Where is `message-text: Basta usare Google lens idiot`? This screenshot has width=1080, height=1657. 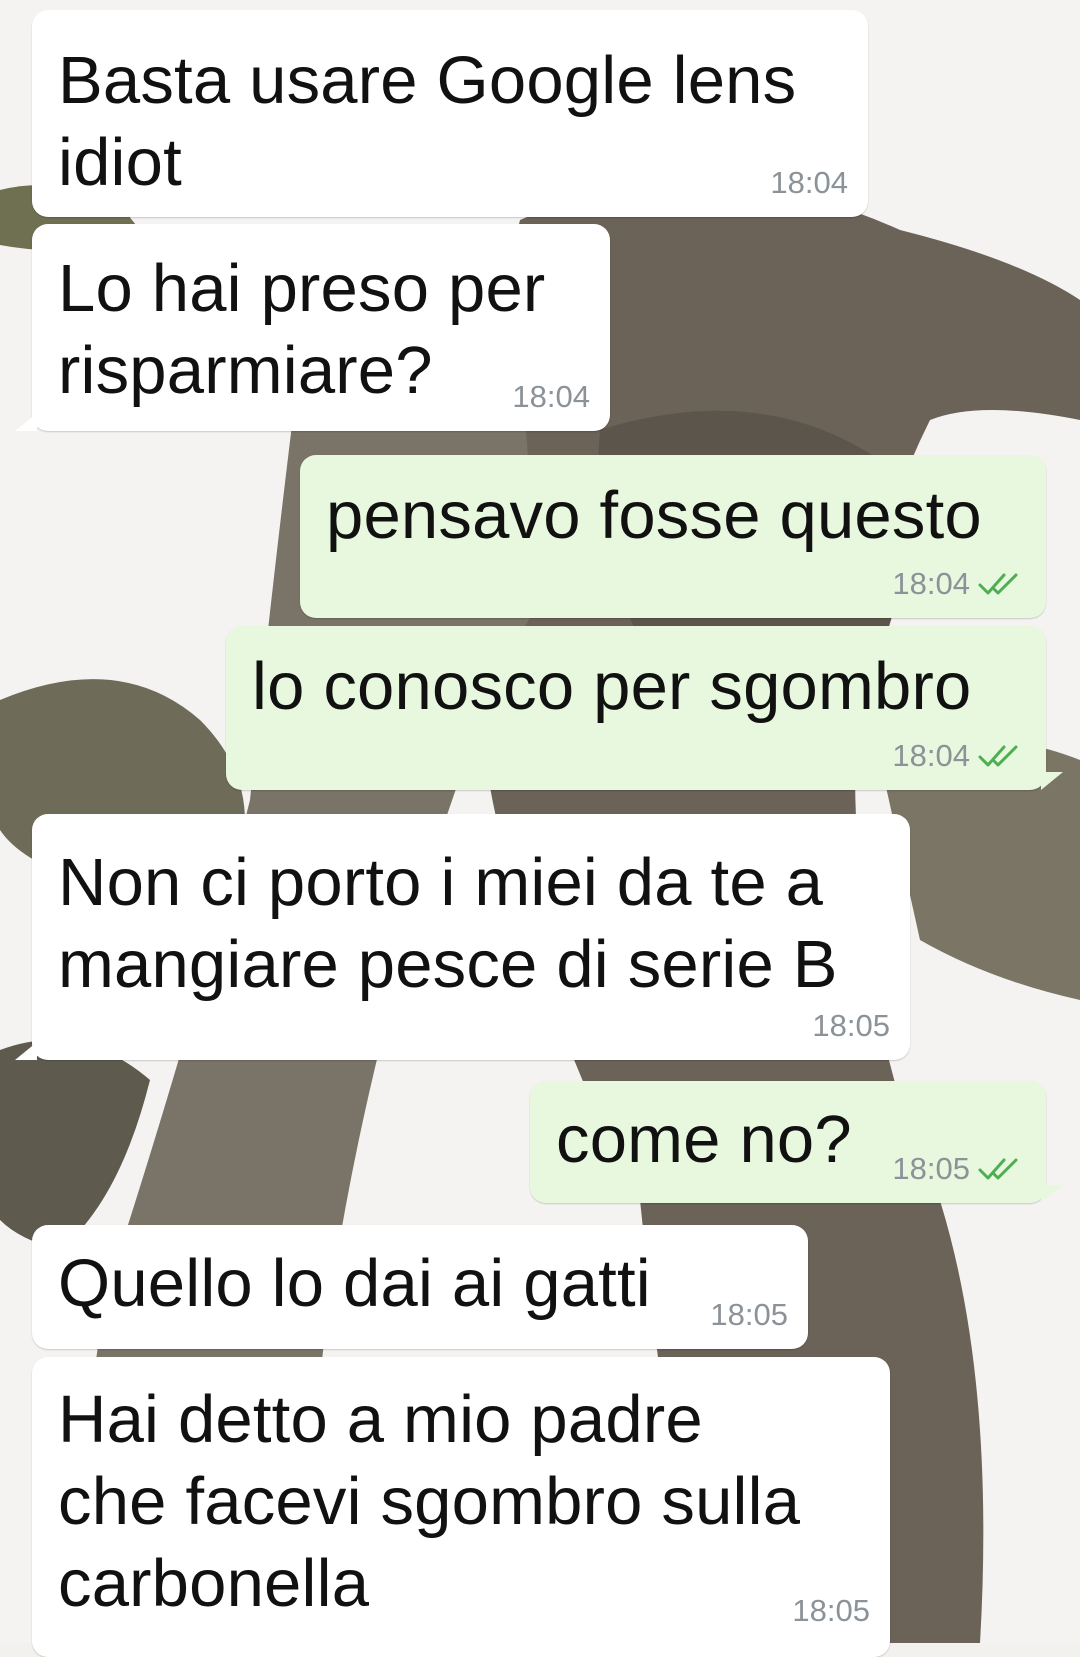 message-text: Basta usare Google lens idiot is located at coordinates (427, 121).